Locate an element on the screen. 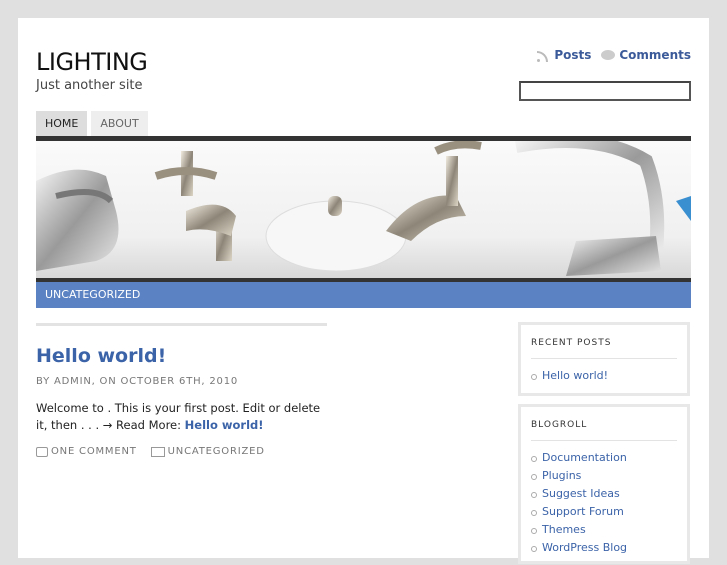  comments-feed-link: Comments is located at coordinates (646, 55).